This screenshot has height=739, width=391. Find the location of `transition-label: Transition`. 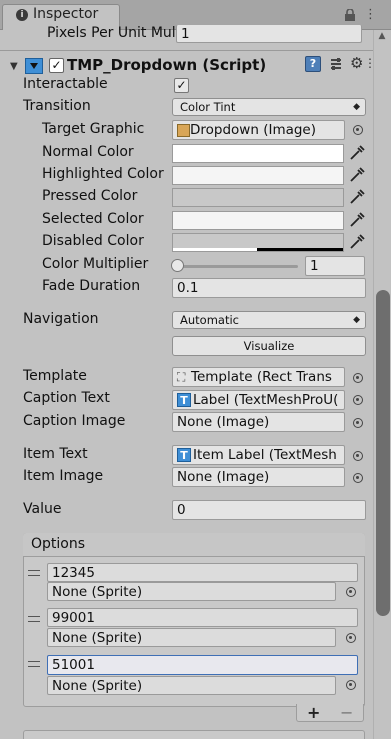

transition-label: Transition is located at coordinates (57, 106).